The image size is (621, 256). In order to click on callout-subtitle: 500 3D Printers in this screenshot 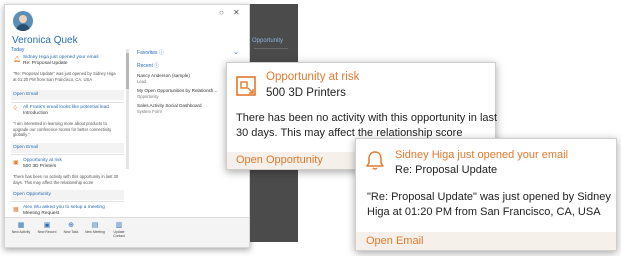, I will do `click(306, 93)`.